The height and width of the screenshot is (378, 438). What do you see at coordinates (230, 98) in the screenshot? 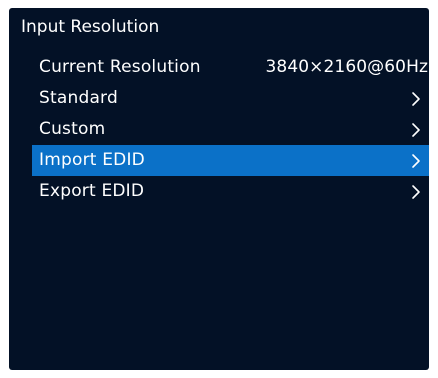
I see `menu-item-standard: Standard` at bounding box center [230, 98].